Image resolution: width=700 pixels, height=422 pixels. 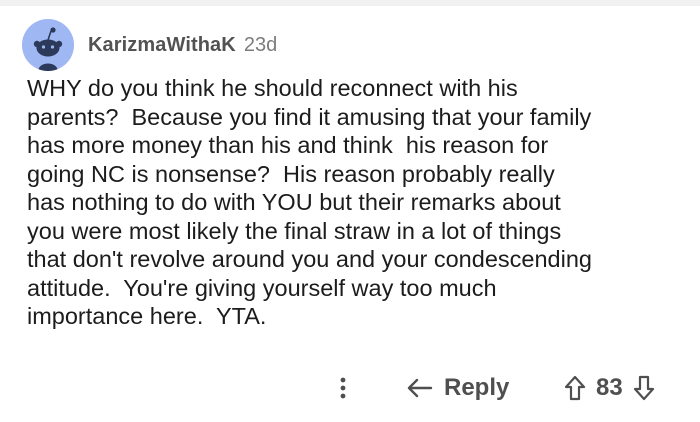 I want to click on downvote-arrow-icon, so click(x=643, y=388).